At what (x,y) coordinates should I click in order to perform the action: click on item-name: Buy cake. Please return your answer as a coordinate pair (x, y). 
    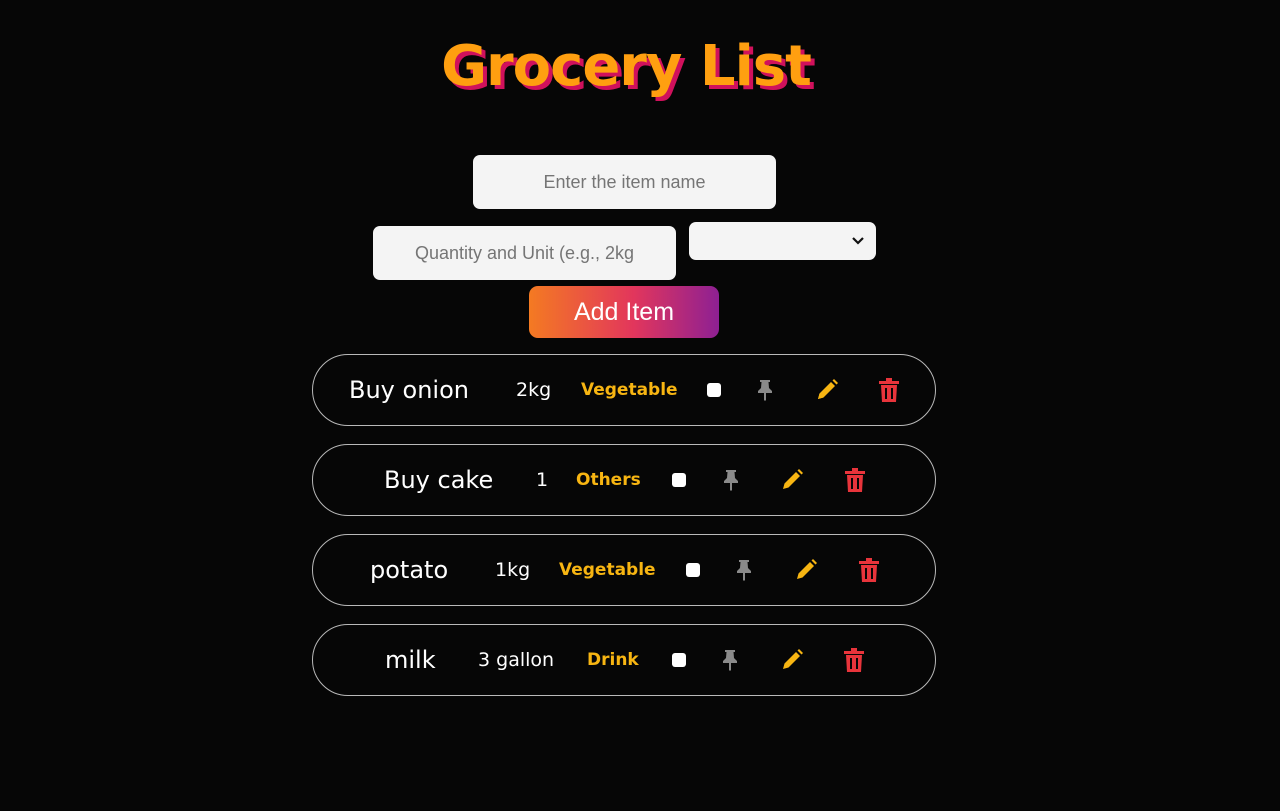
    Looking at the image, I should click on (439, 480).